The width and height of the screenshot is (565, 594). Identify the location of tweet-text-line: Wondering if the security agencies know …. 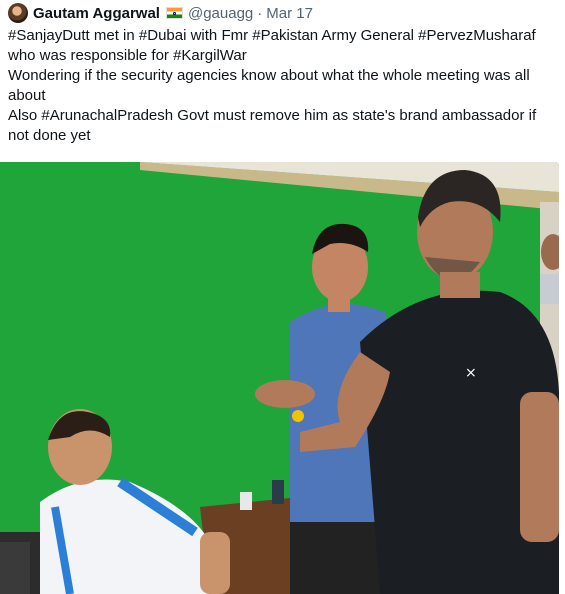
(269, 75).